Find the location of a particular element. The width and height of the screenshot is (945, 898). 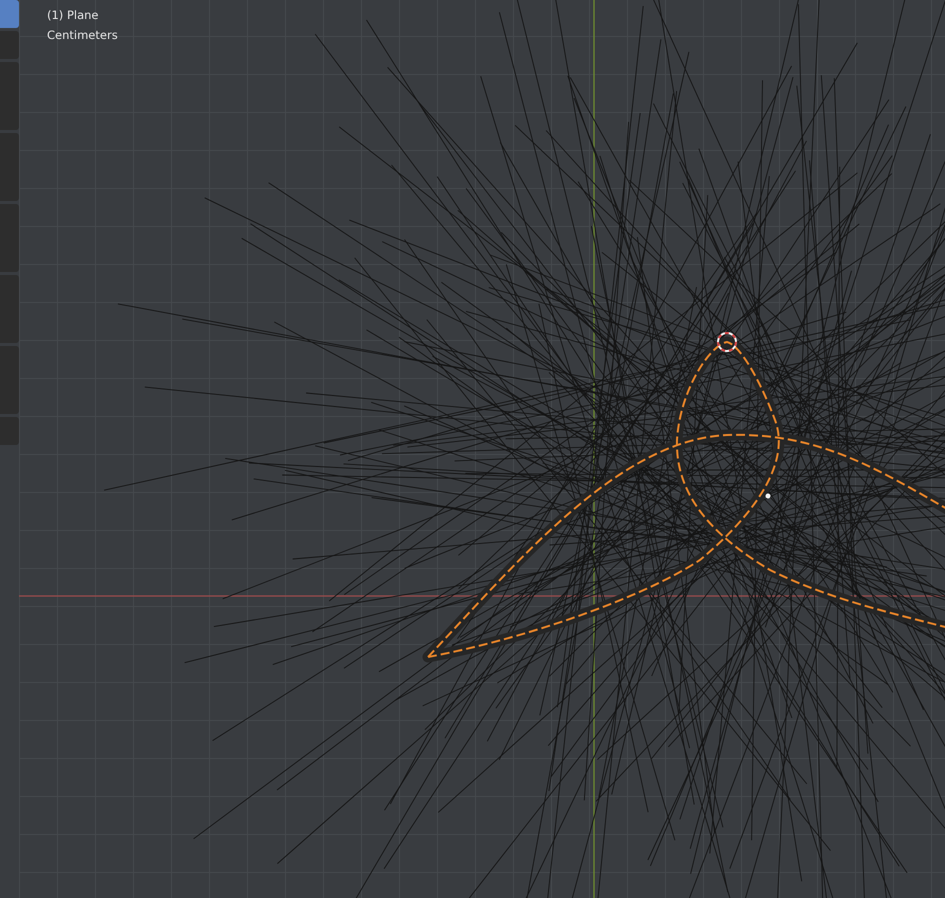

vertex-point is located at coordinates (768, 496).